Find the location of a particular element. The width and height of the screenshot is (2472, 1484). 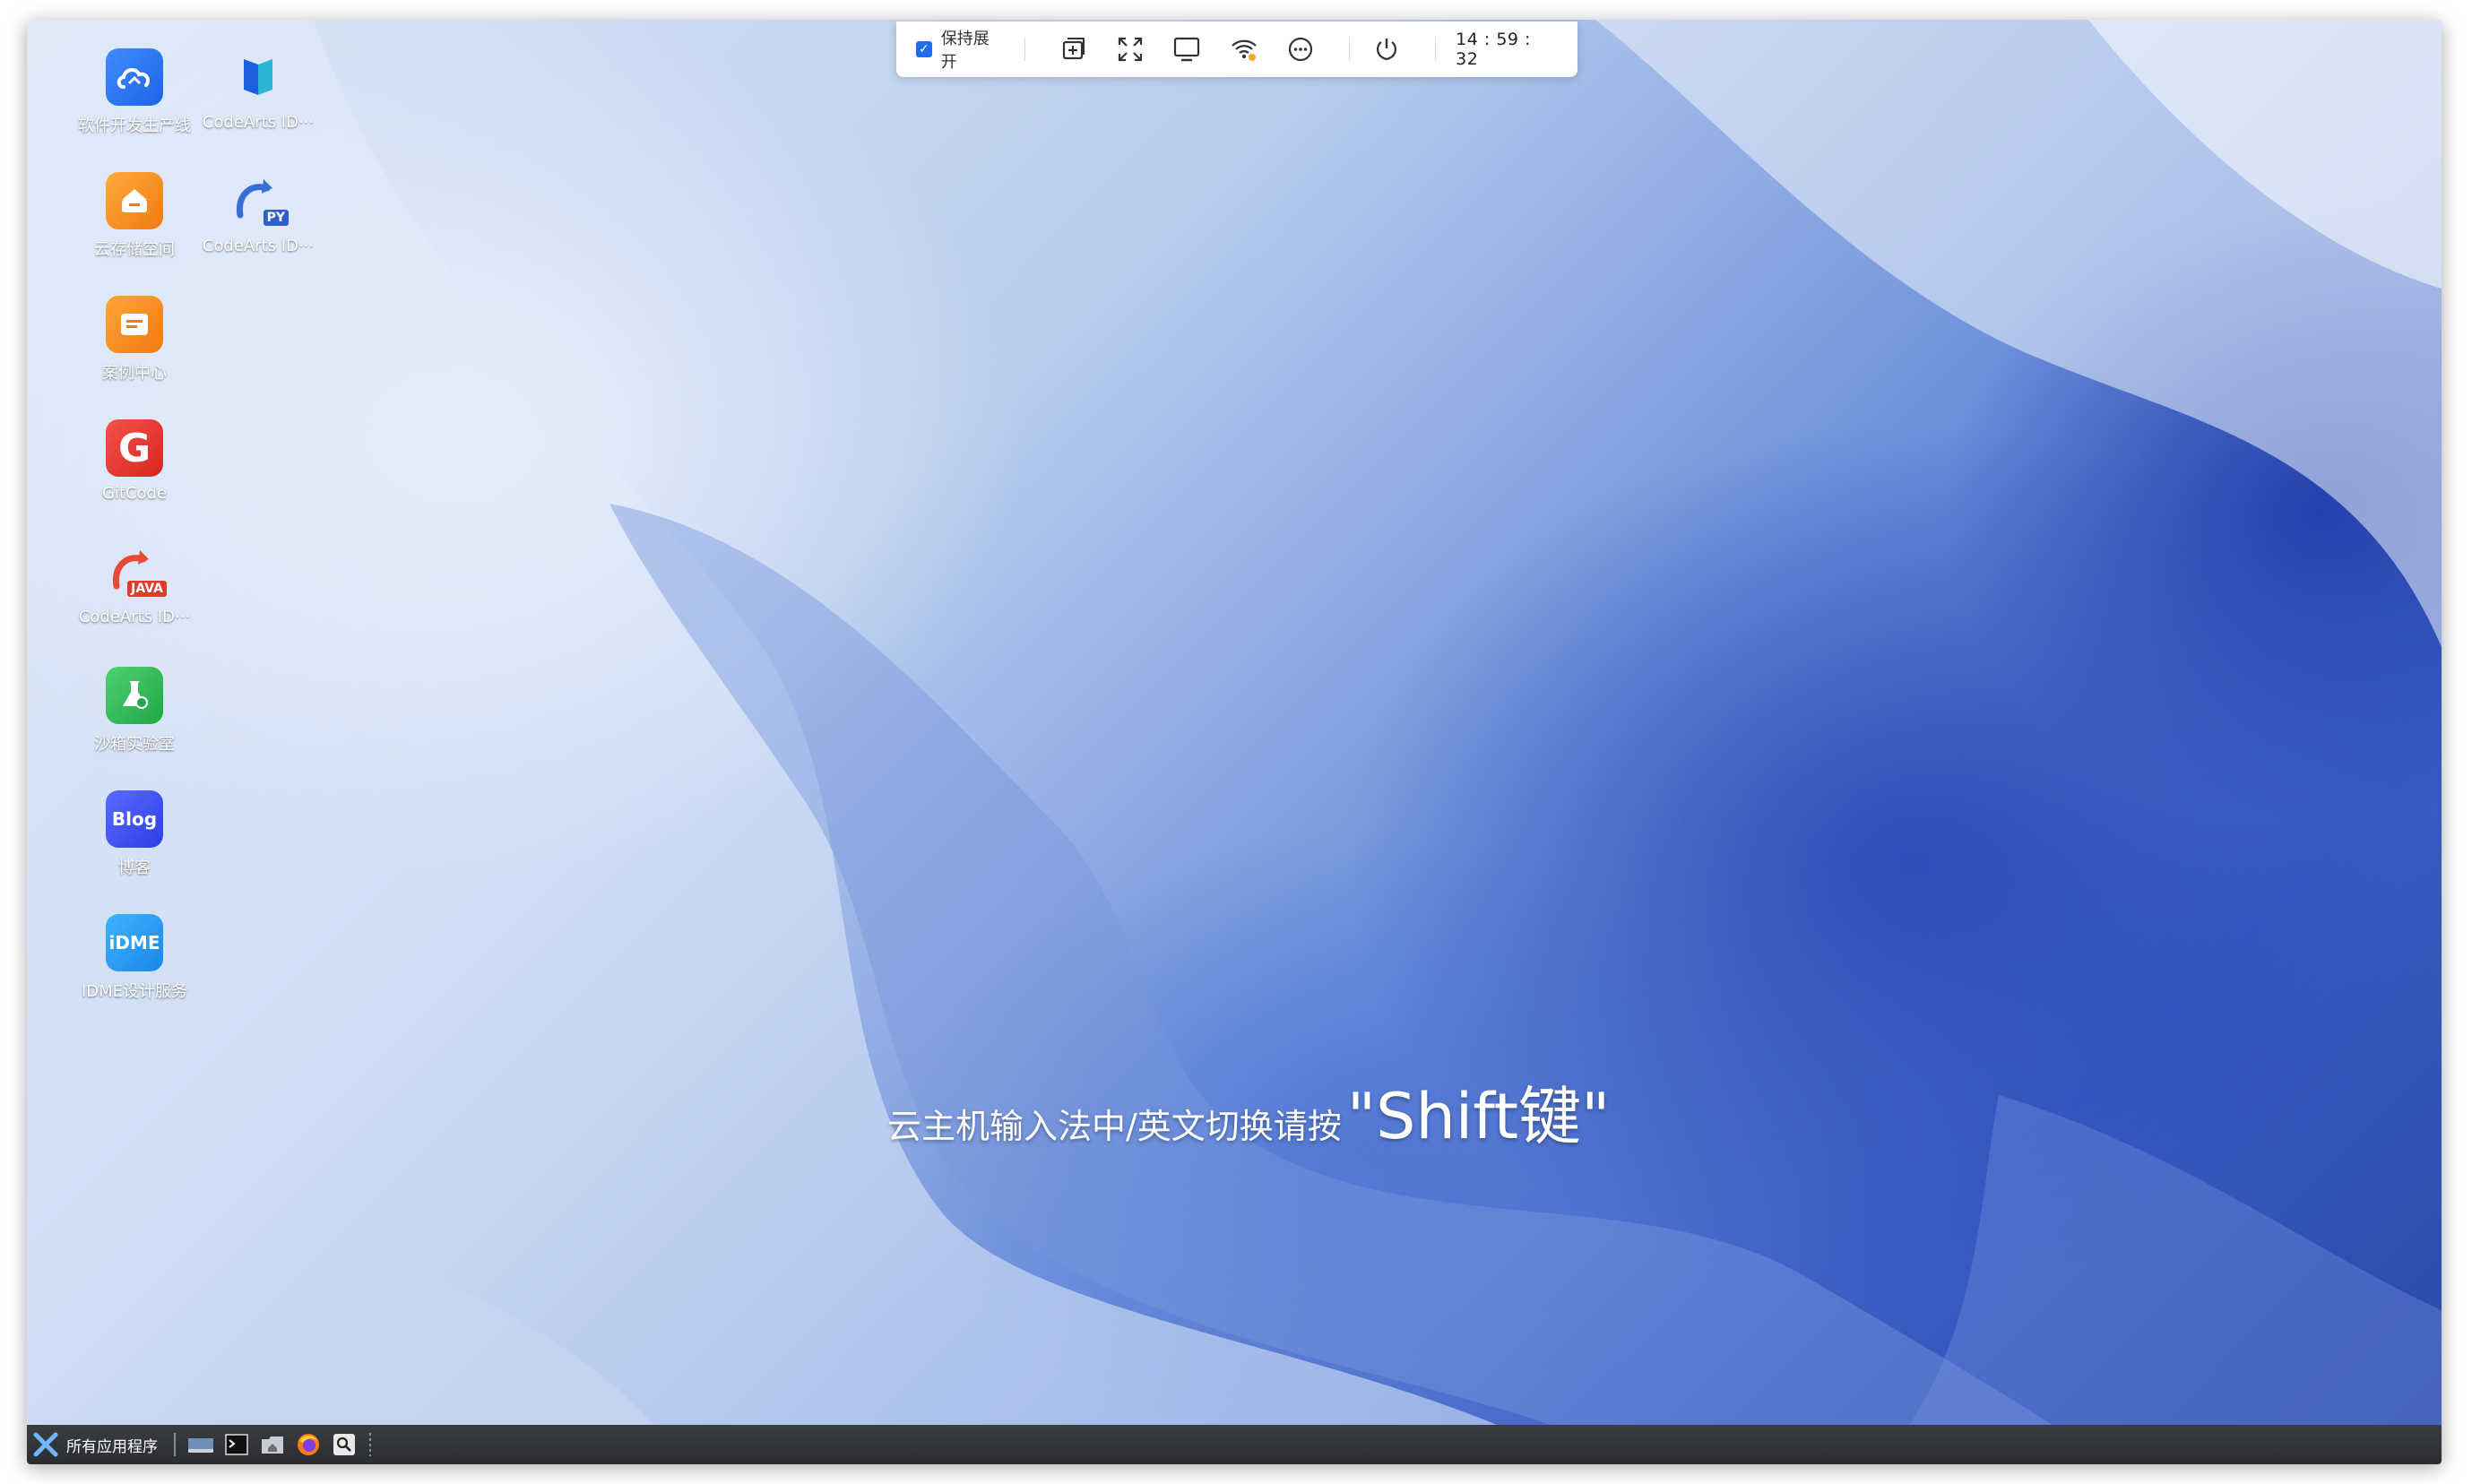

ime-hint-text: 云主机输入法中/英文切换请按 is located at coordinates (1114, 1126).